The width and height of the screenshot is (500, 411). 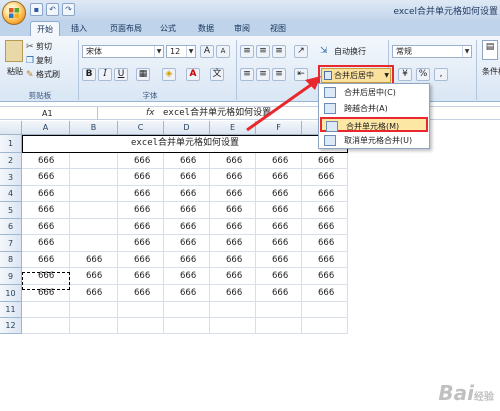 I want to click on row-header-7: 7, so click(x=11, y=243).